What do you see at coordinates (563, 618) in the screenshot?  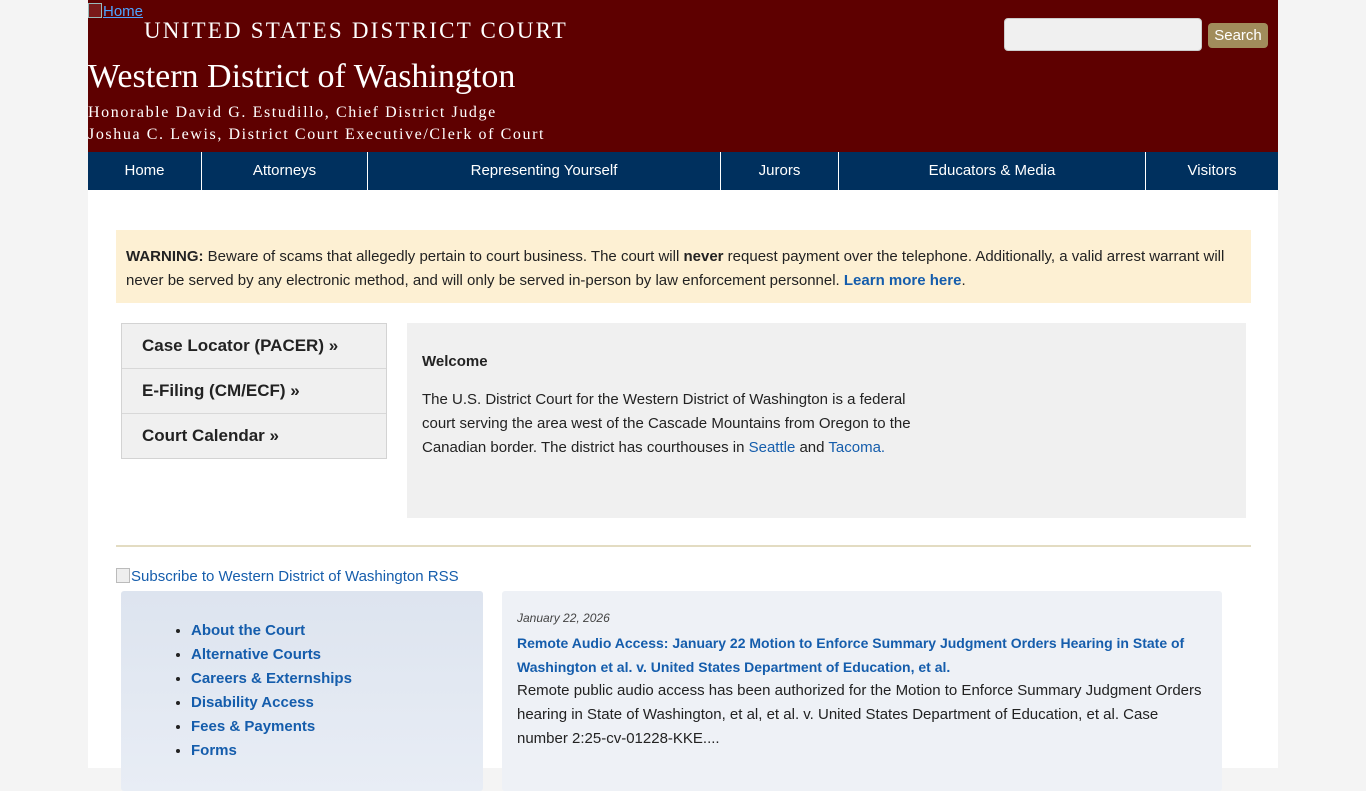 I see `news-date: January 22, 2026` at bounding box center [563, 618].